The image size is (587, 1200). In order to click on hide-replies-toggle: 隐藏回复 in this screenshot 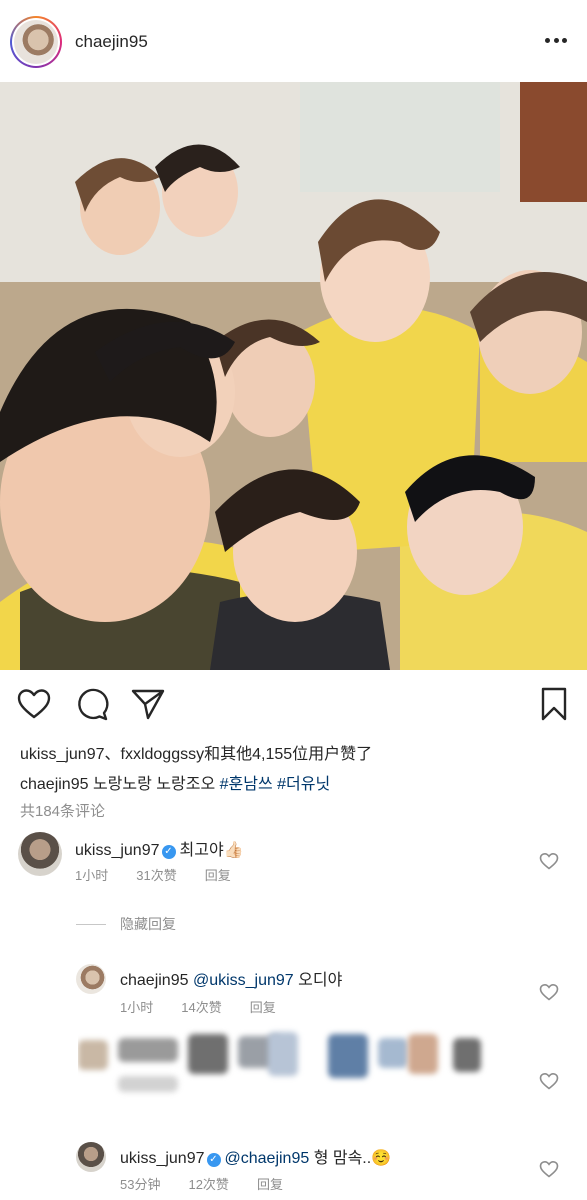, I will do `click(126, 924)`.